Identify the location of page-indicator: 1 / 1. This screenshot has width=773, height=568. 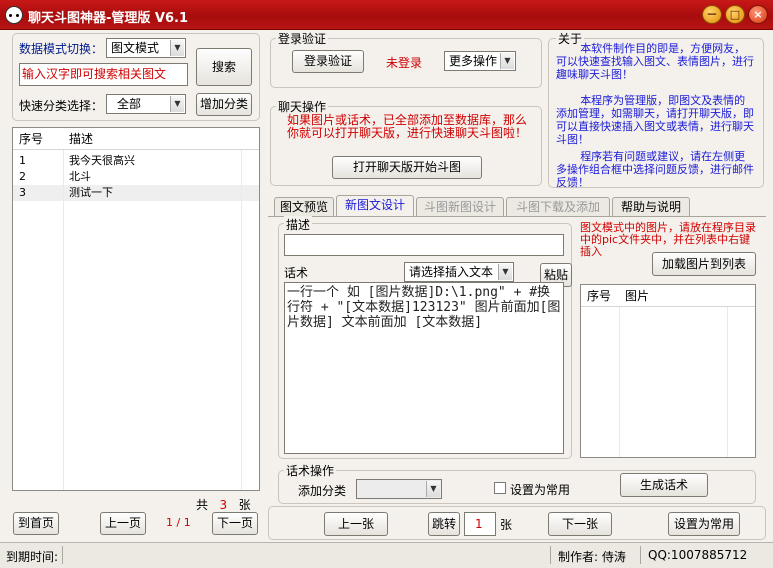
(178, 522).